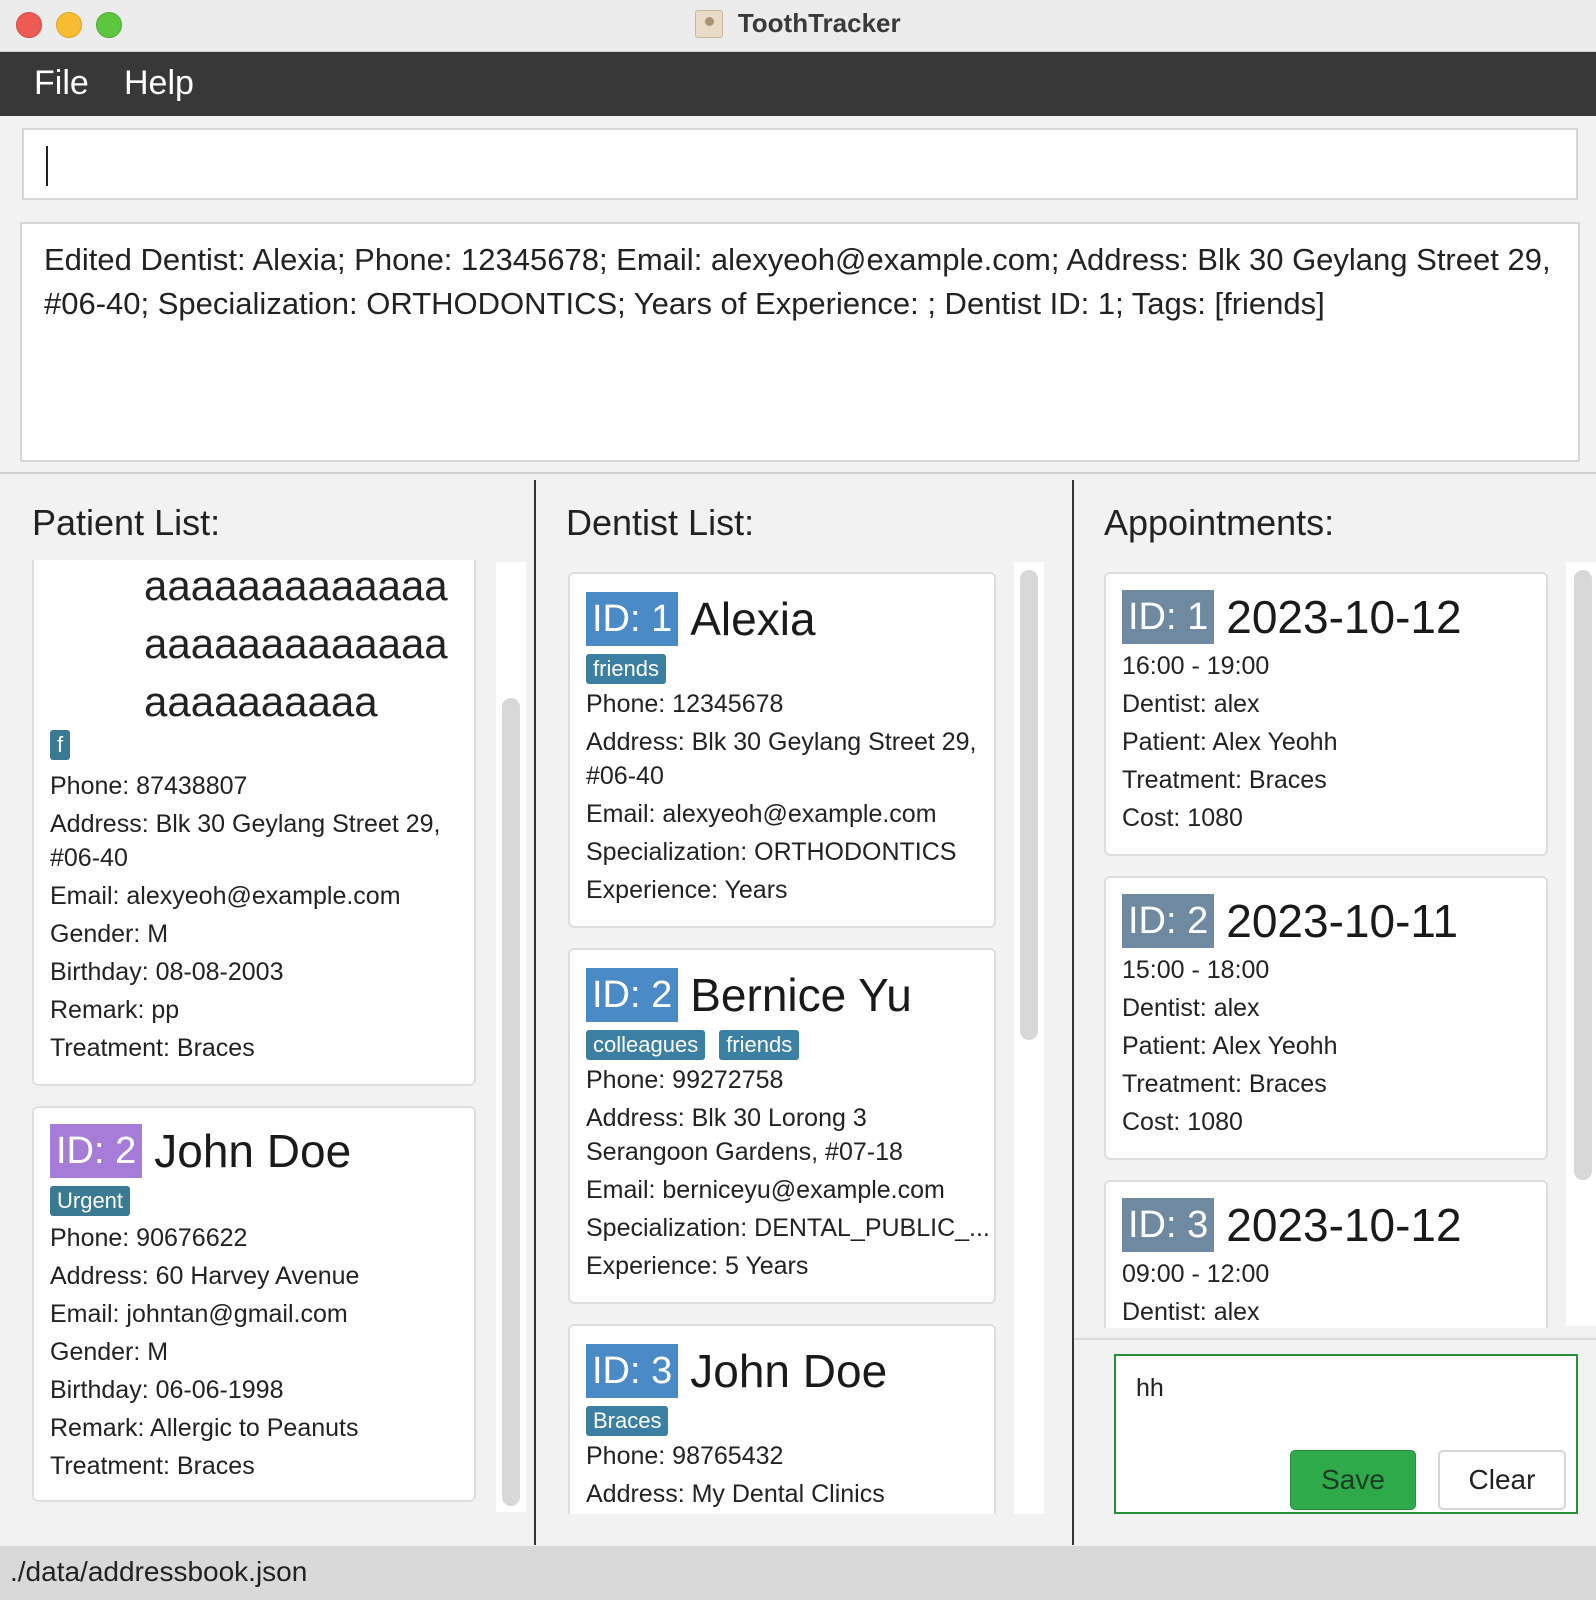 The height and width of the screenshot is (1600, 1596). What do you see at coordinates (1168, 617) in the screenshot?
I see `appointment-id-badge: ID: 1` at bounding box center [1168, 617].